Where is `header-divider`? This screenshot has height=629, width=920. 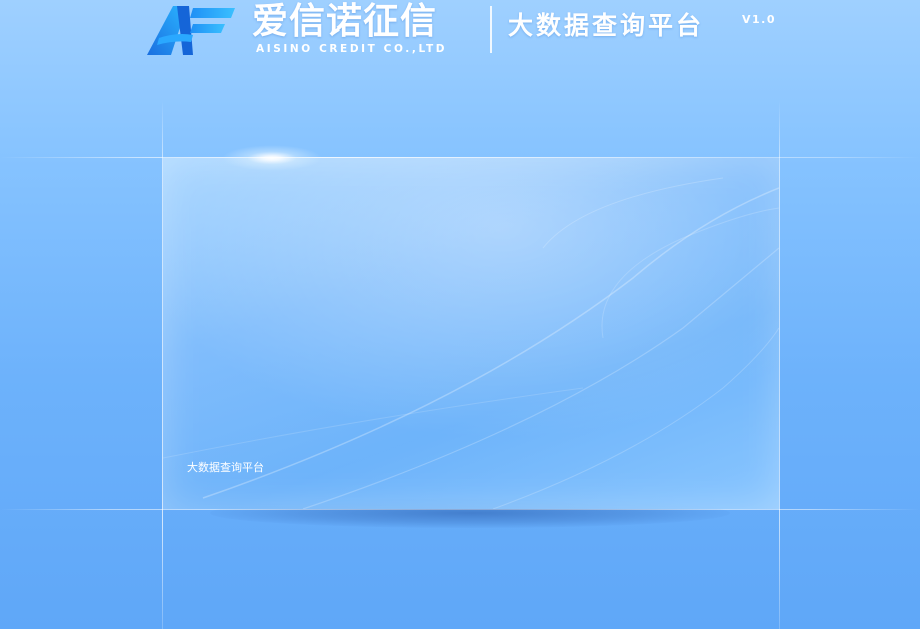 header-divider is located at coordinates (491, 29).